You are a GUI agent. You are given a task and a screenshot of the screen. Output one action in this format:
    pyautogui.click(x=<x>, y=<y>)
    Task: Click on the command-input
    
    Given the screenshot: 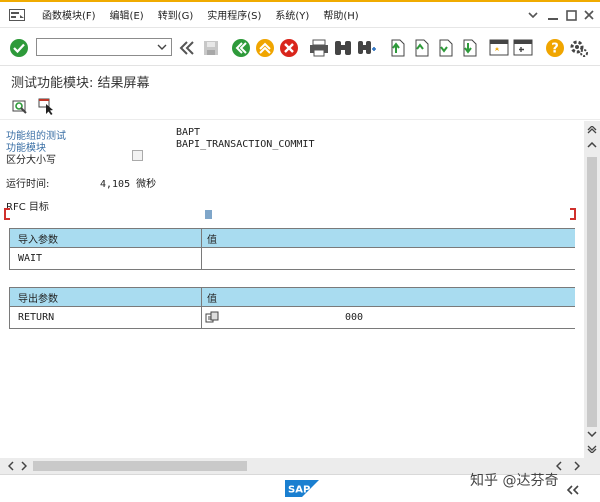 What is the action you would take?
    pyautogui.click(x=96, y=47)
    